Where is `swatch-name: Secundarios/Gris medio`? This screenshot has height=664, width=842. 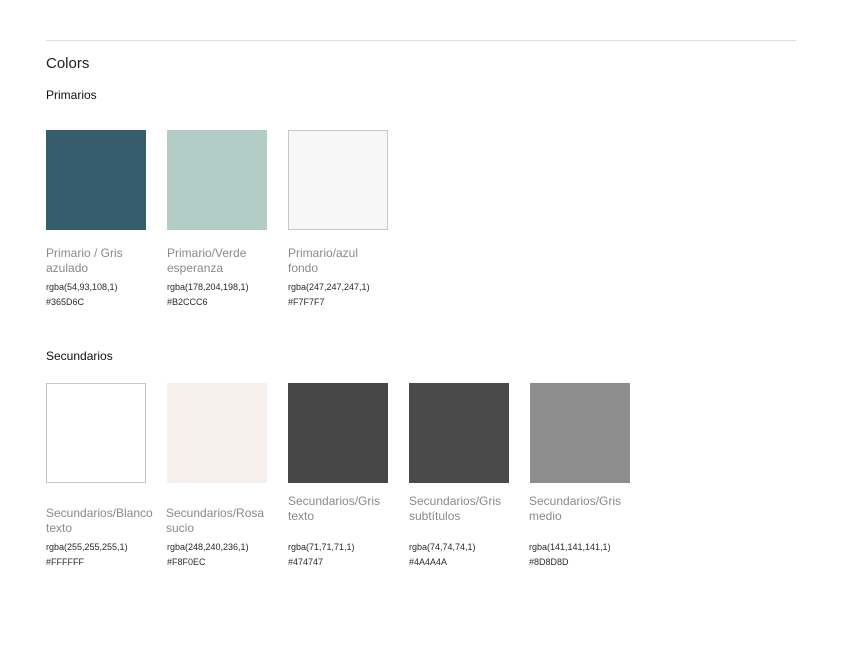 swatch-name: Secundarios/Gris medio is located at coordinates (575, 508).